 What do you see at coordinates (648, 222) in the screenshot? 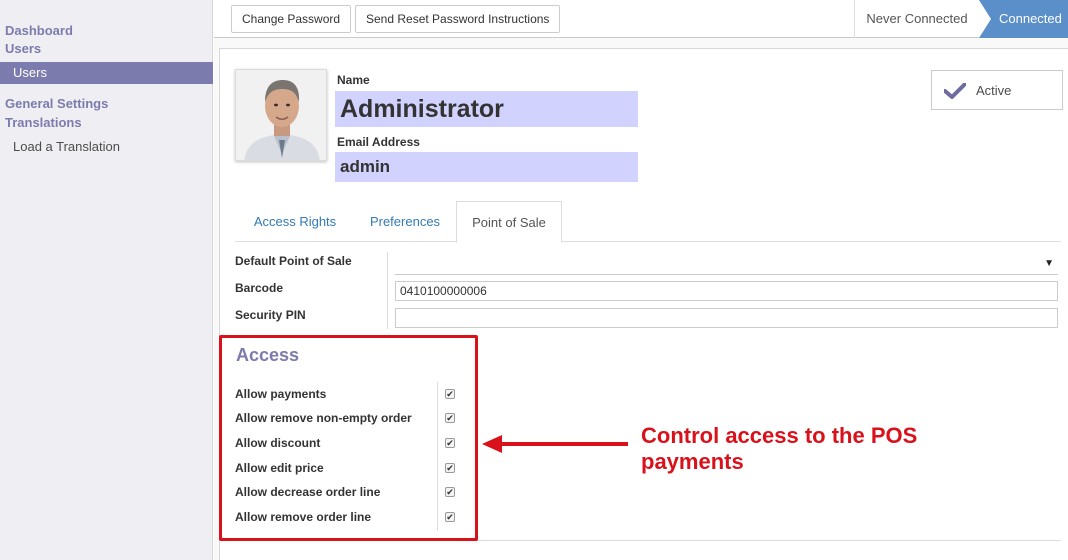
I see `form-tabs: Access Rights Preferences Point of Sale` at bounding box center [648, 222].